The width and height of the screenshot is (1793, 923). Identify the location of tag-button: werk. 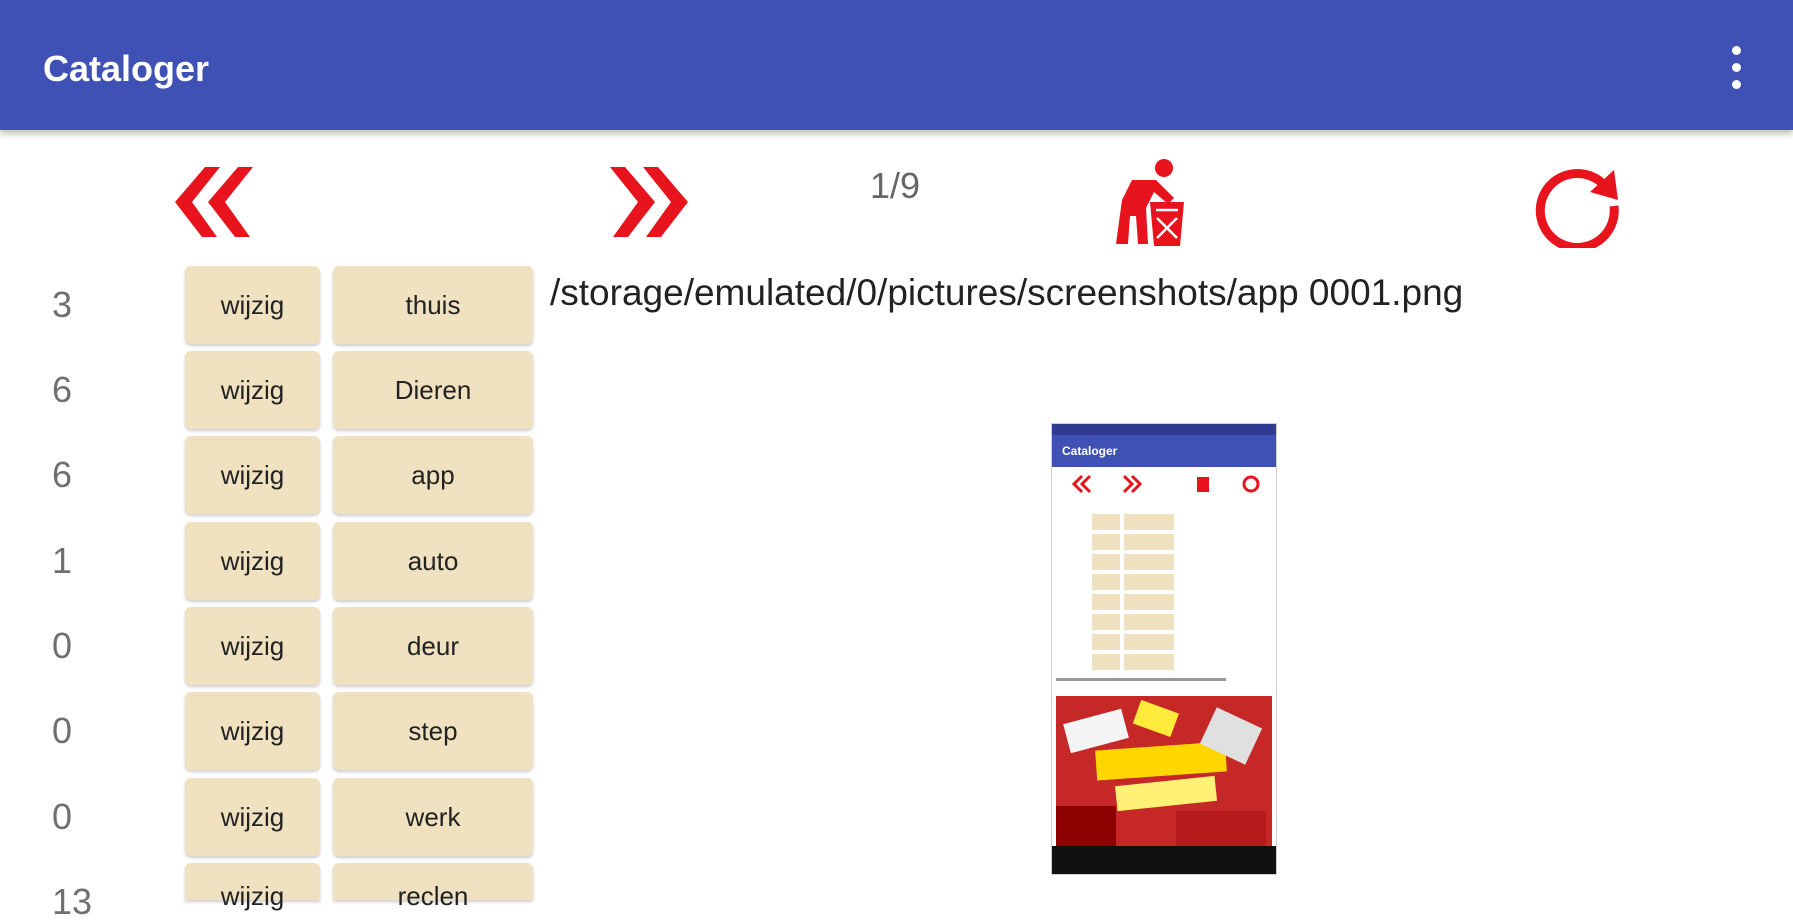
(433, 817).